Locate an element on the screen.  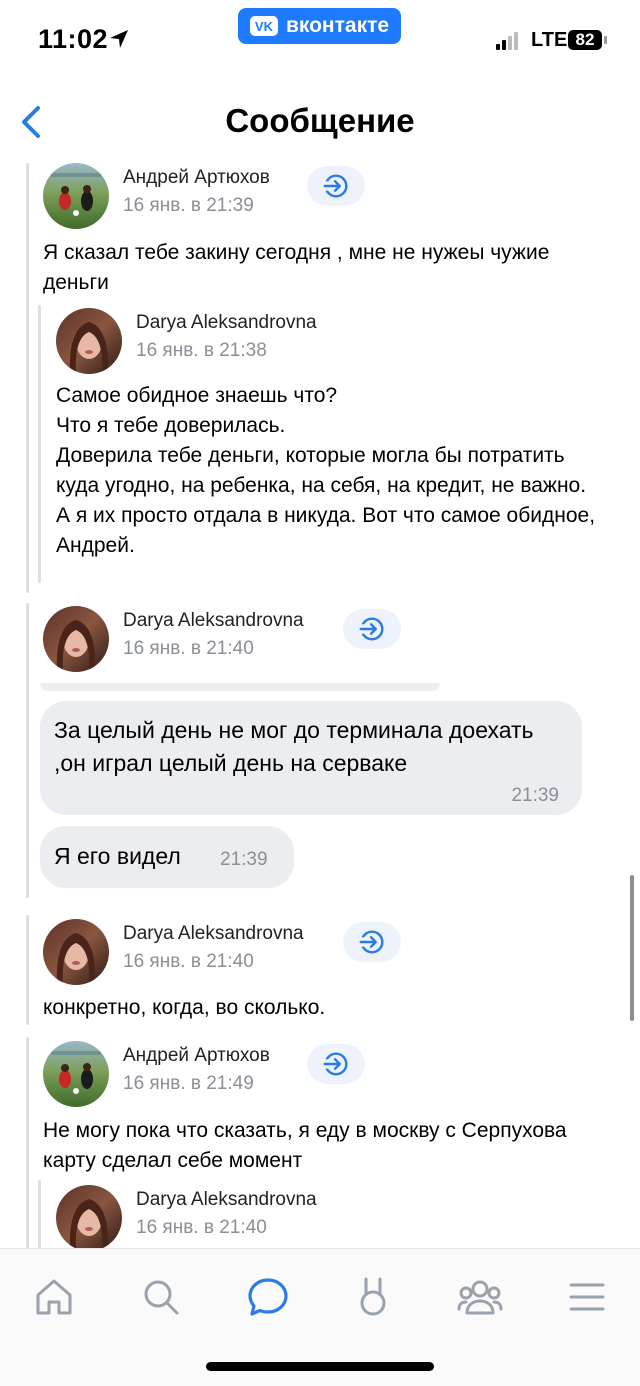
search-icon is located at coordinates (161, 1297).